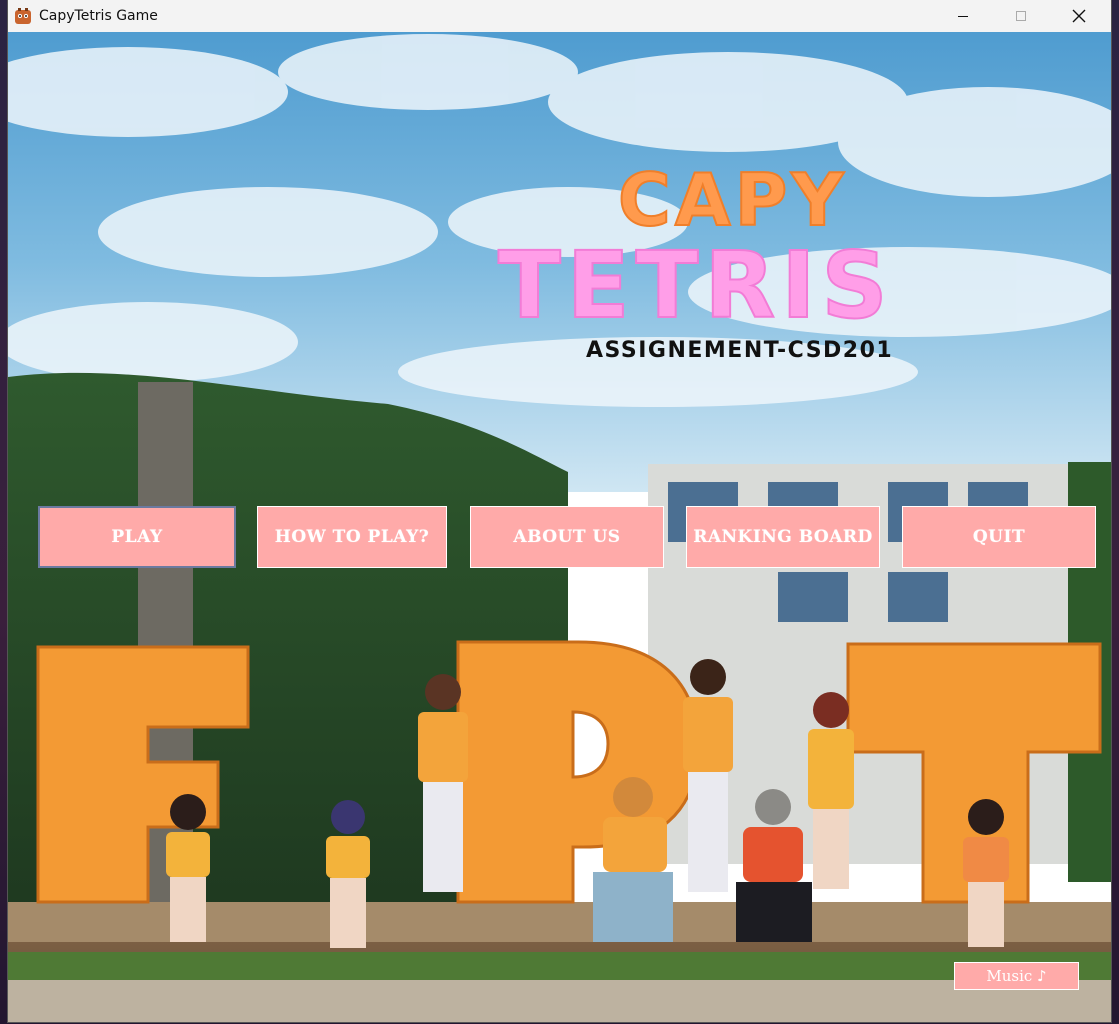 The width and height of the screenshot is (1119, 1024). What do you see at coordinates (23, 16) in the screenshot?
I see `app-icon` at bounding box center [23, 16].